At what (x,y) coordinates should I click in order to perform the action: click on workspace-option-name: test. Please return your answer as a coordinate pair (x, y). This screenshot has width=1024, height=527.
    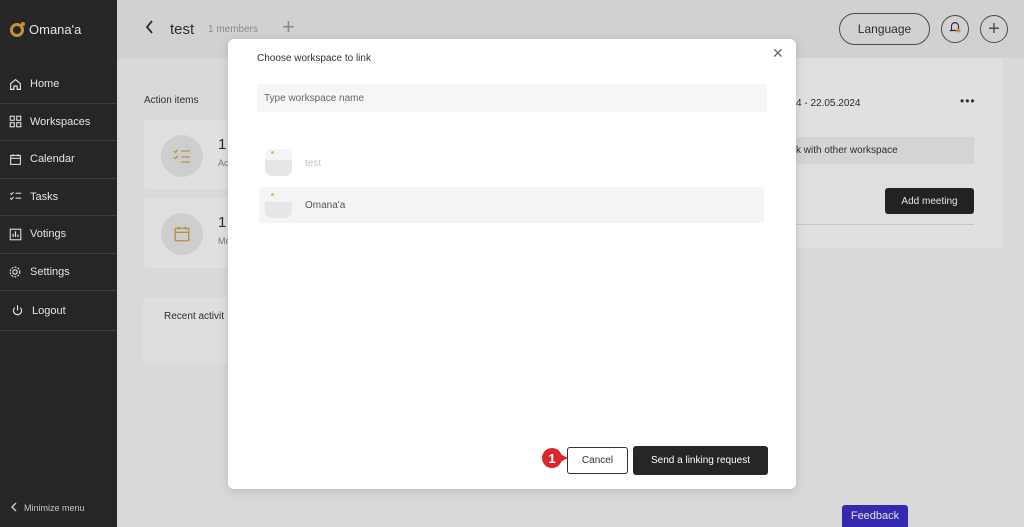
    Looking at the image, I should click on (313, 163).